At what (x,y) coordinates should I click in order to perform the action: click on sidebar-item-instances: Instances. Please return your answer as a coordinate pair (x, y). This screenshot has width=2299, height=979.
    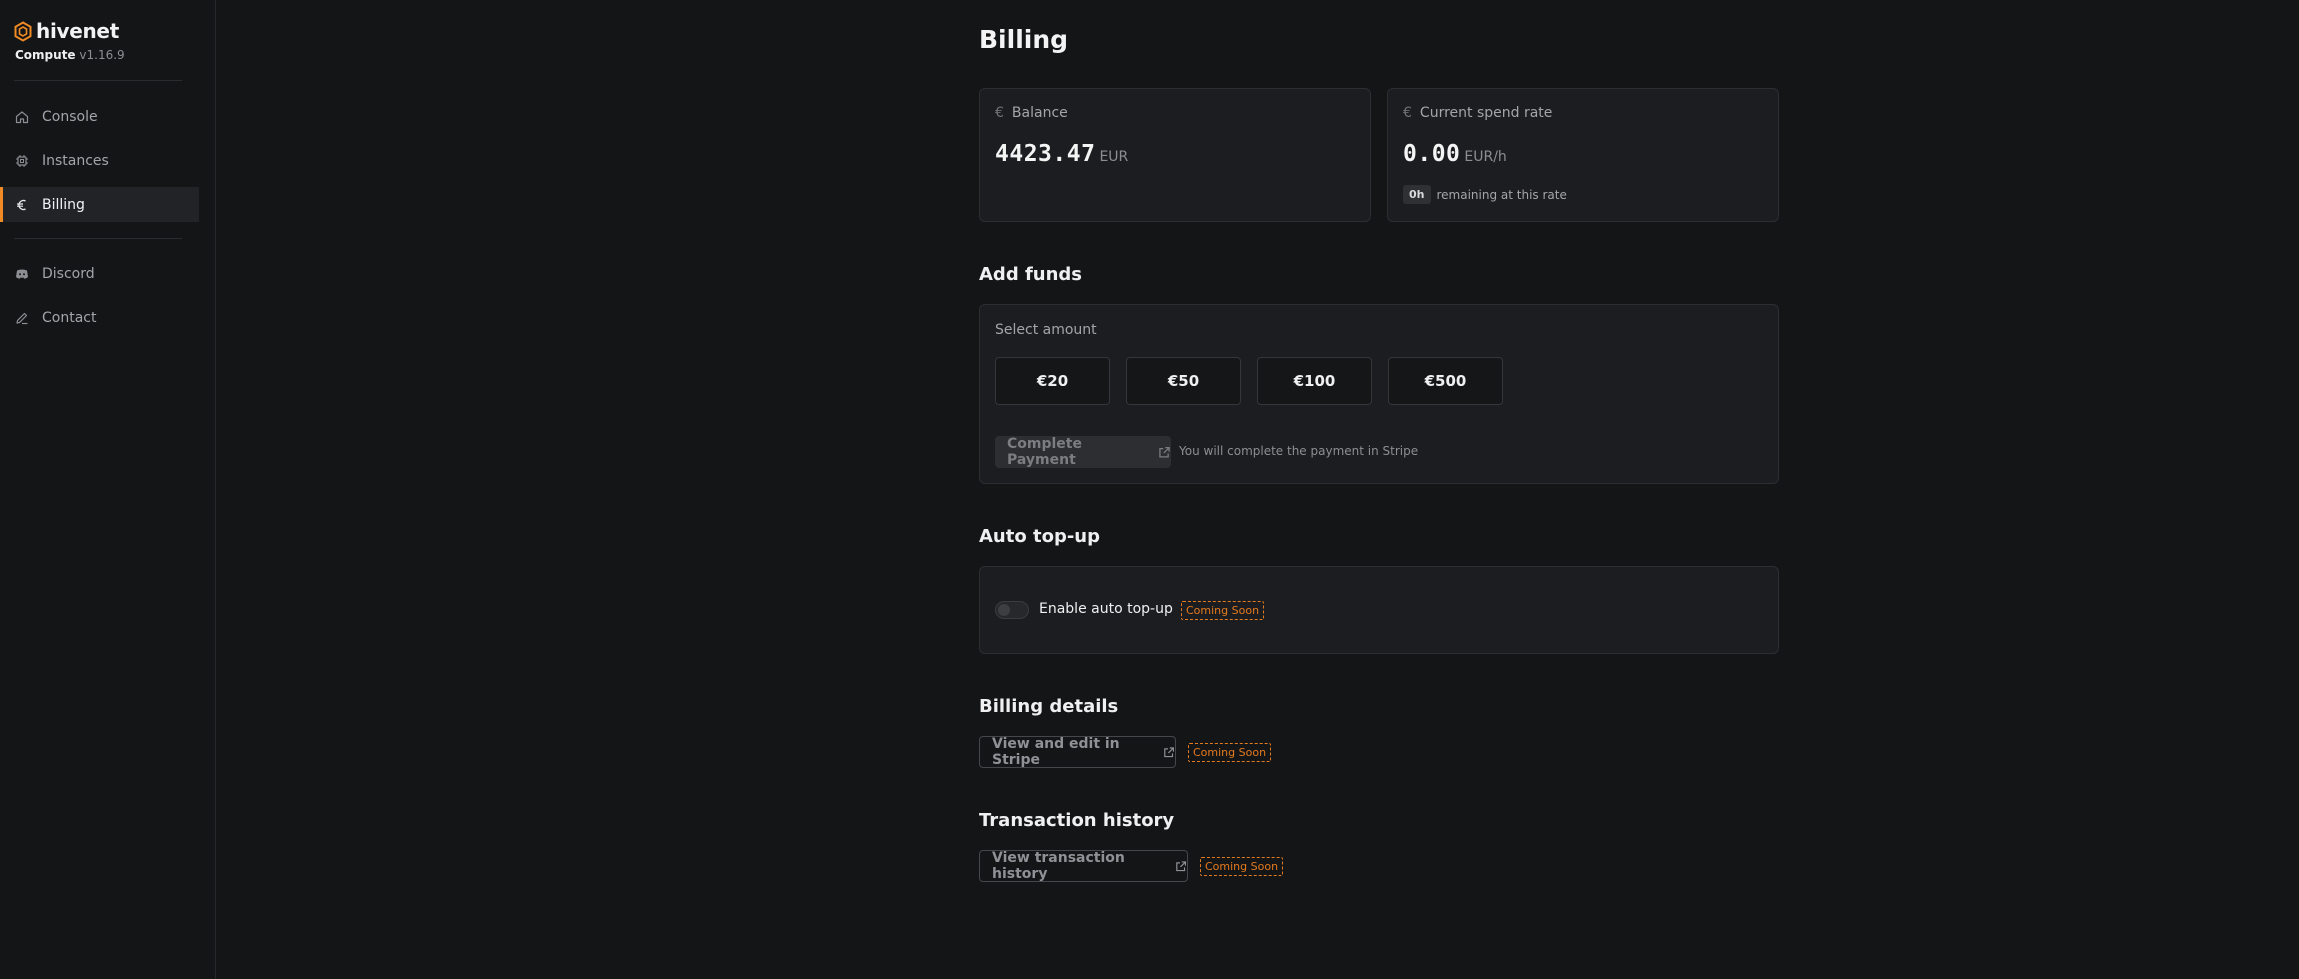
    Looking at the image, I should click on (99, 160).